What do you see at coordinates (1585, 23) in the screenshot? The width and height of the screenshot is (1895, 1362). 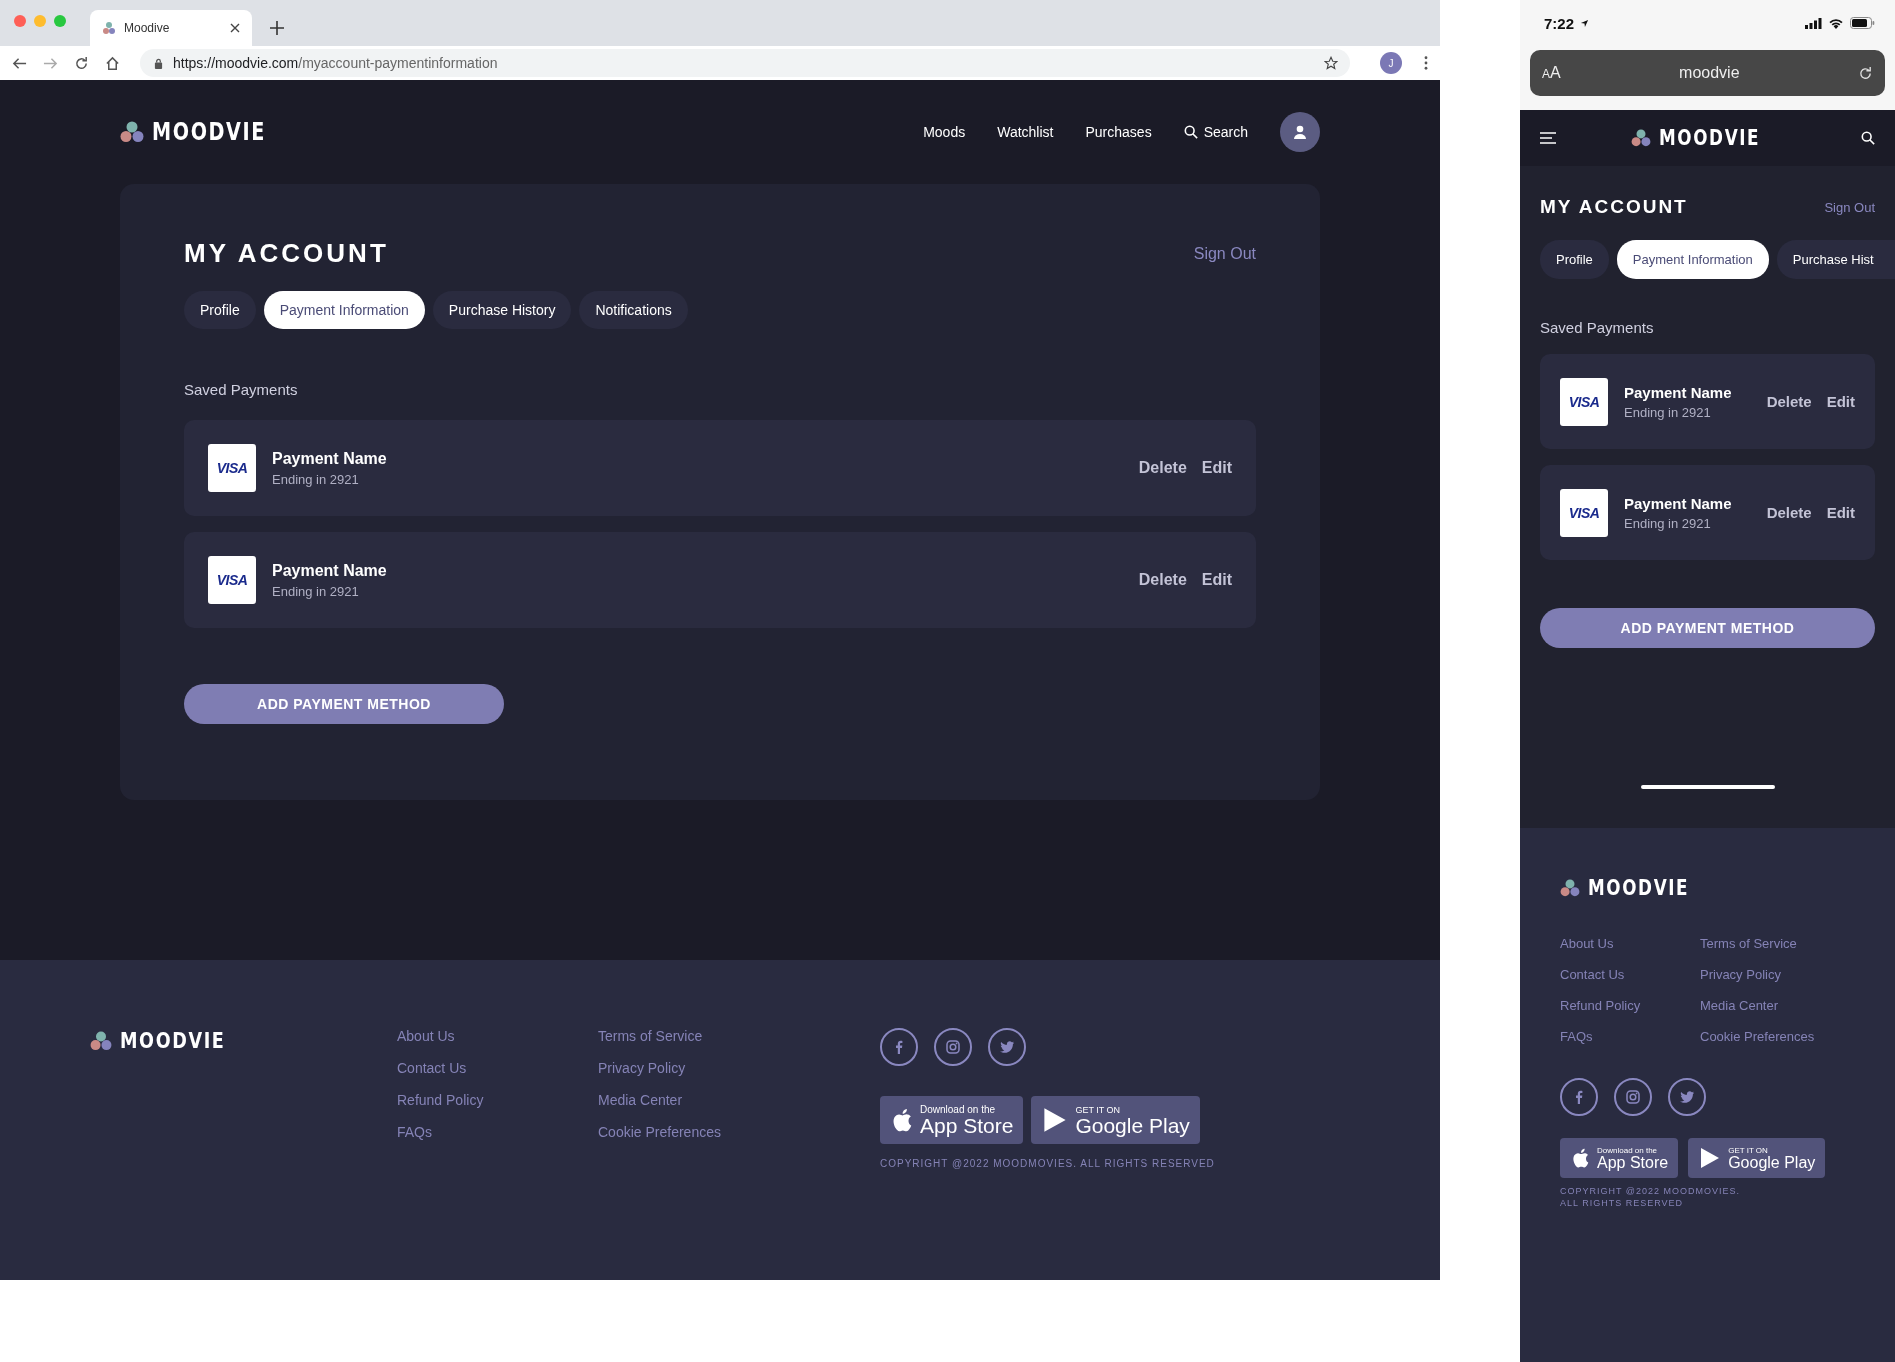 I see `location-arrow-icon` at bounding box center [1585, 23].